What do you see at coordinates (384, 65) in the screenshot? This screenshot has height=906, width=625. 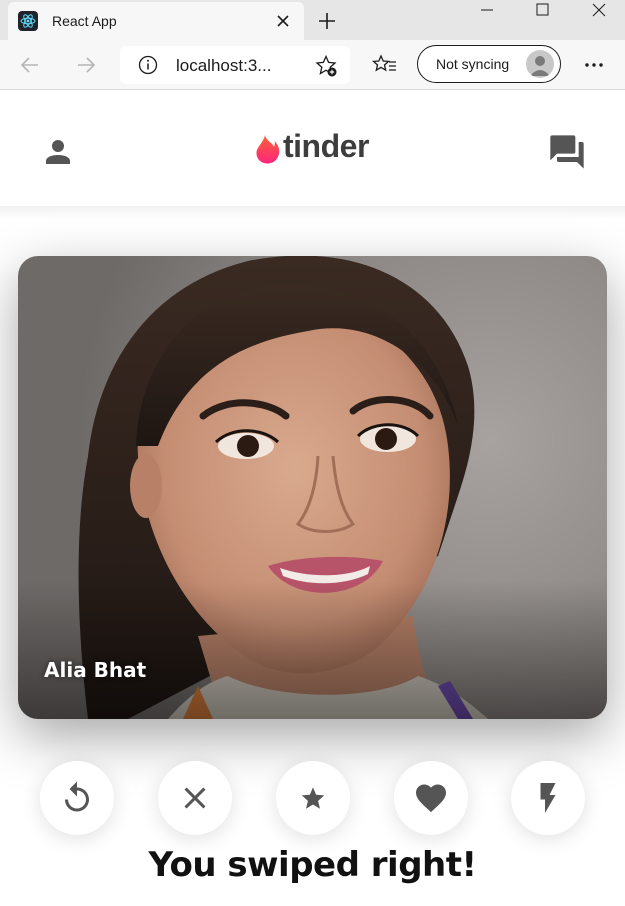 I see `favorites-icon` at bounding box center [384, 65].